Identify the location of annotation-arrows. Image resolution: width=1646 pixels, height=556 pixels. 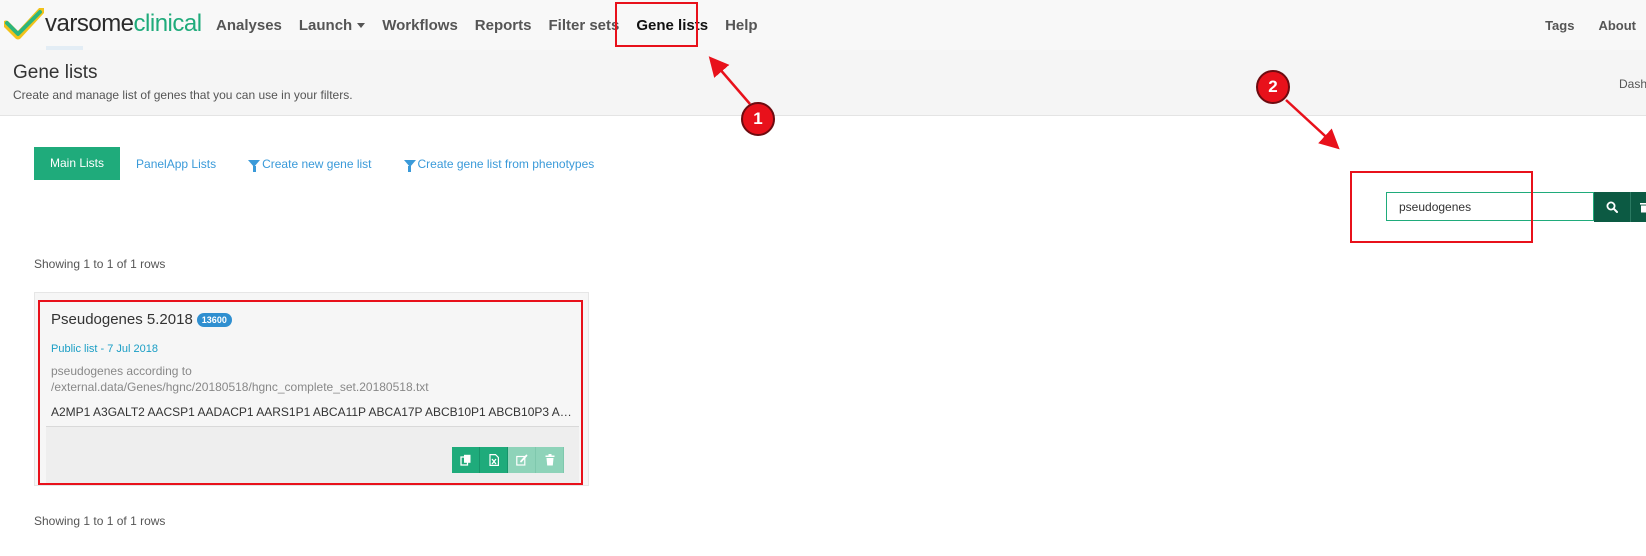
(1024, 103).